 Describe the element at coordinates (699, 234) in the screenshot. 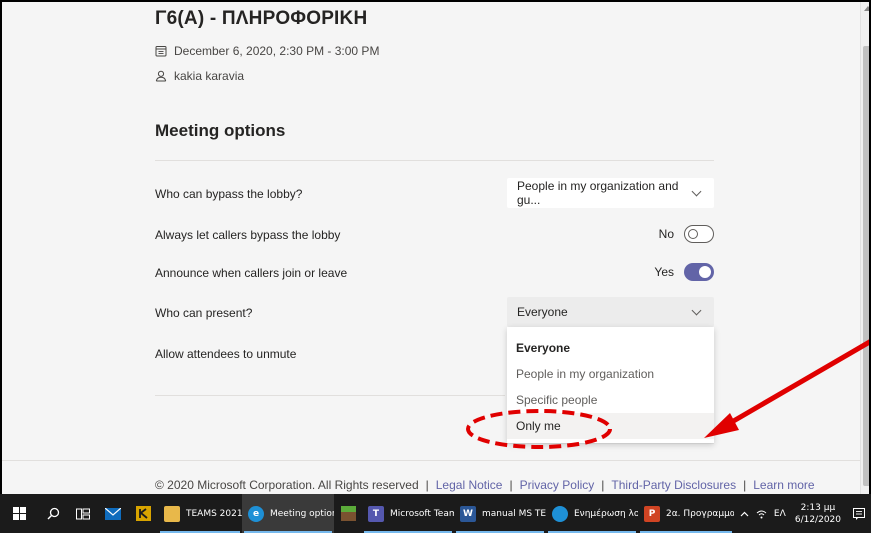

I see `callers-bypass-toggle` at that location.